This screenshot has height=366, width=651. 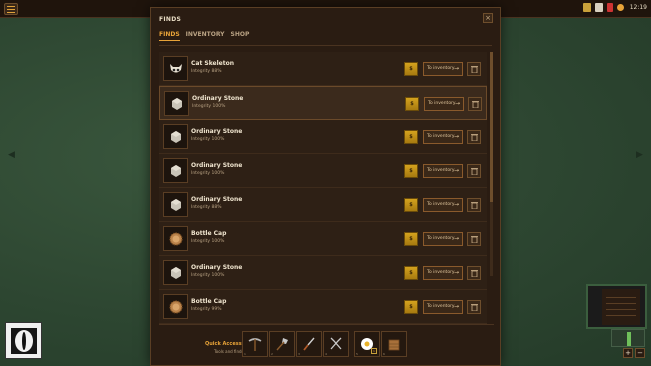 What do you see at coordinates (309, 344) in the screenshot?
I see `quick-slot: 3` at bounding box center [309, 344].